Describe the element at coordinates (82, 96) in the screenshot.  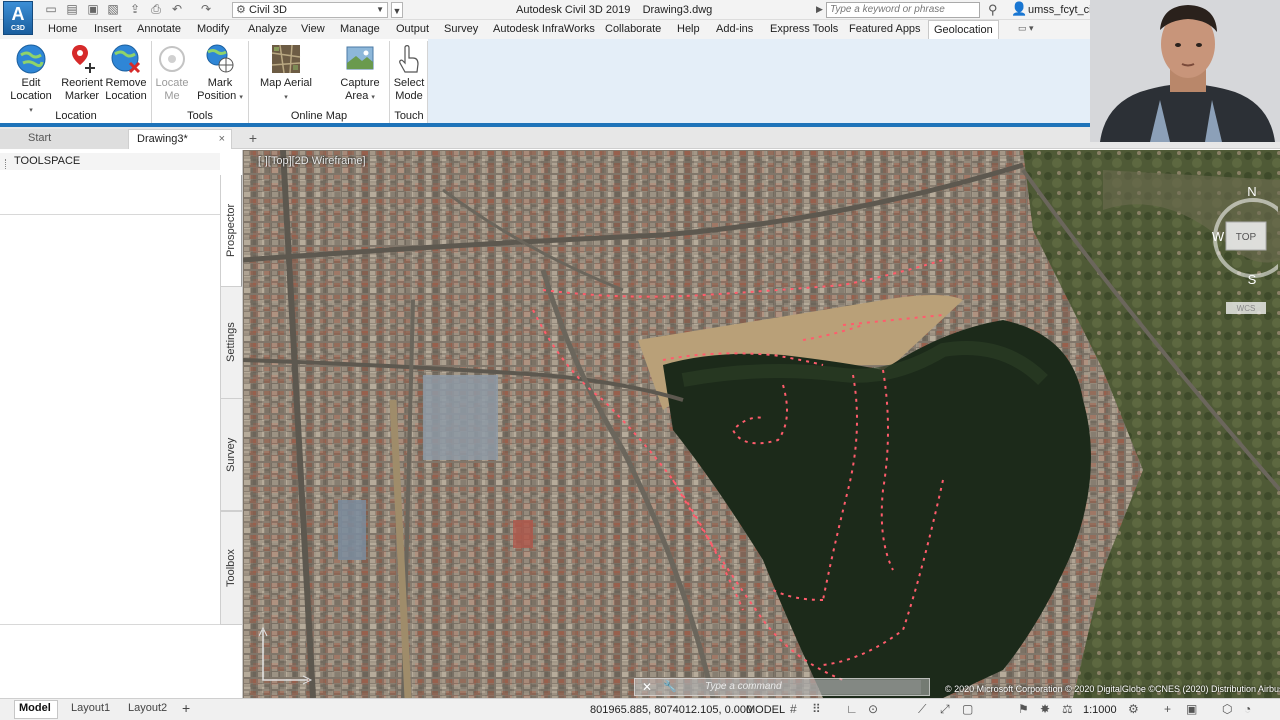
I see `reorient-marker-label-2: Marker` at that location.